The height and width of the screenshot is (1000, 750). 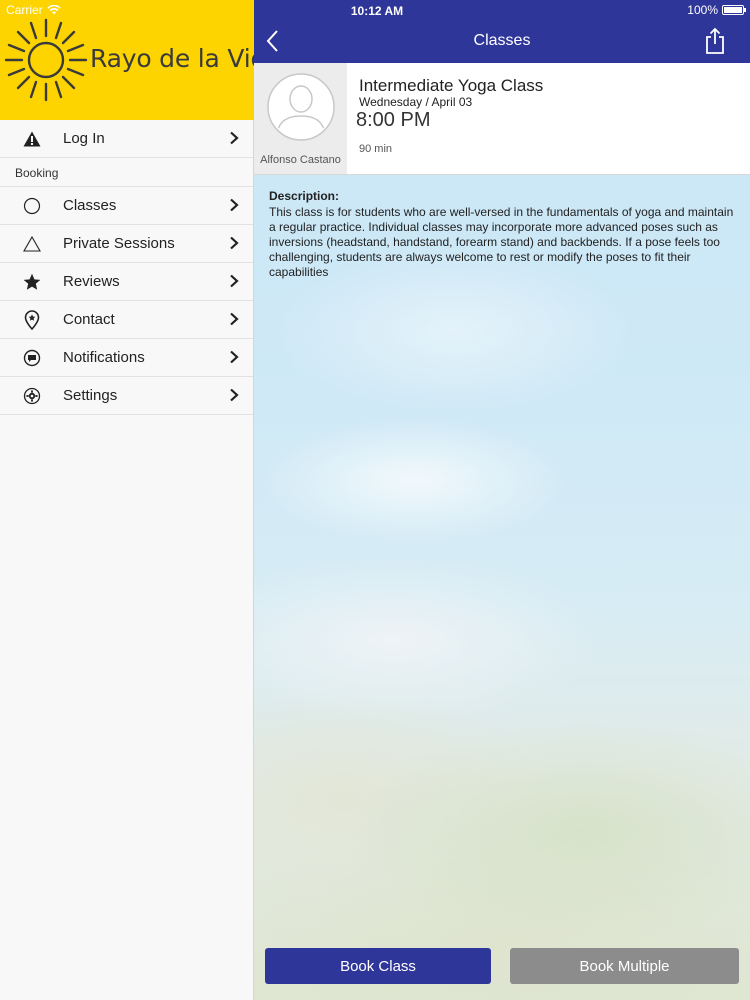 What do you see at coordinates (393, 120) in the screenshot?
I see `class-time: 8:00 PM` at bounding box center [393, 120].